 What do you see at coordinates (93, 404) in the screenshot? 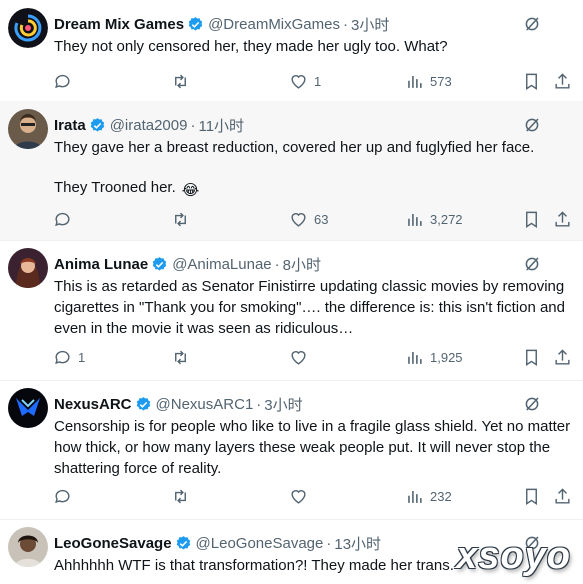
I see `author-name: NexusARC` at bounding box center [93, 404].